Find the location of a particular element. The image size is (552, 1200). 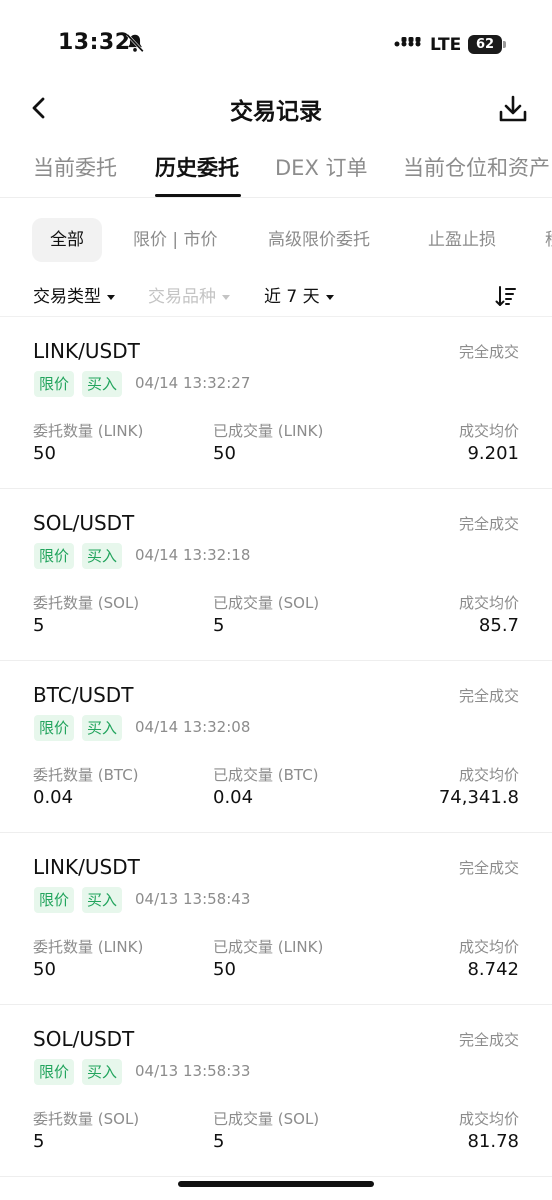

chip-more: 移 is located at coordinates (548, 240).